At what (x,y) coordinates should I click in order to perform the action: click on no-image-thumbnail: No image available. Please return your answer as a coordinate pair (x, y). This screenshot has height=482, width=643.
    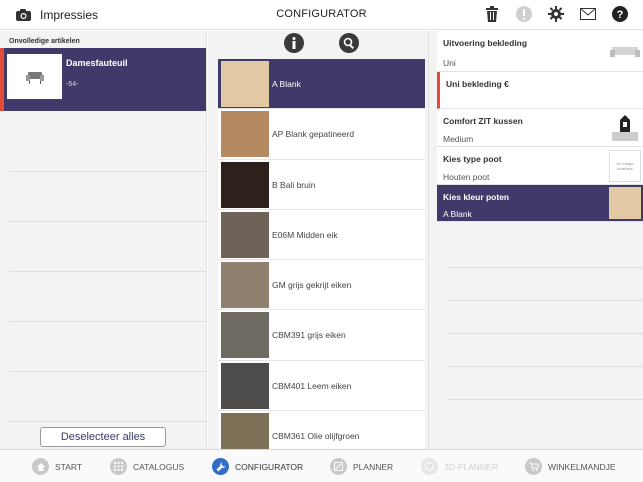
    Looking at the image, I should click on (625, 166).